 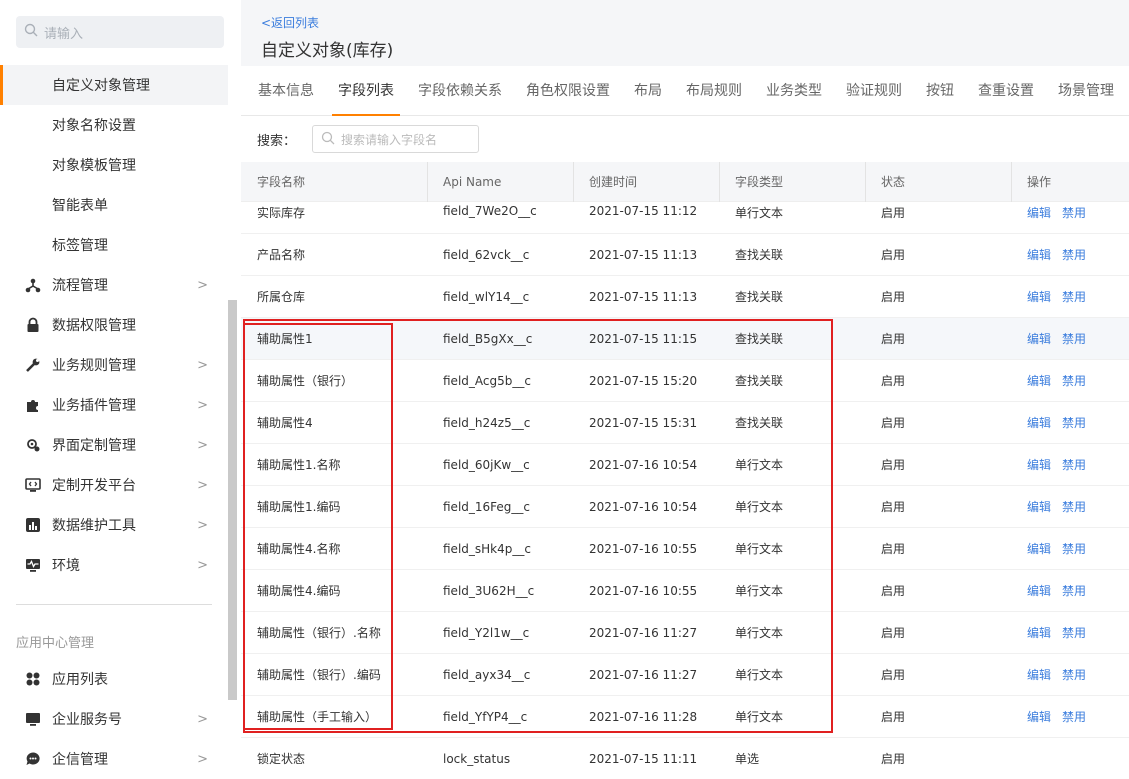 What do you see at coordinates (714, 91) in the screenshot?
I see `tab-layout-rules: 布局规则` at bounding box center [714, 91].